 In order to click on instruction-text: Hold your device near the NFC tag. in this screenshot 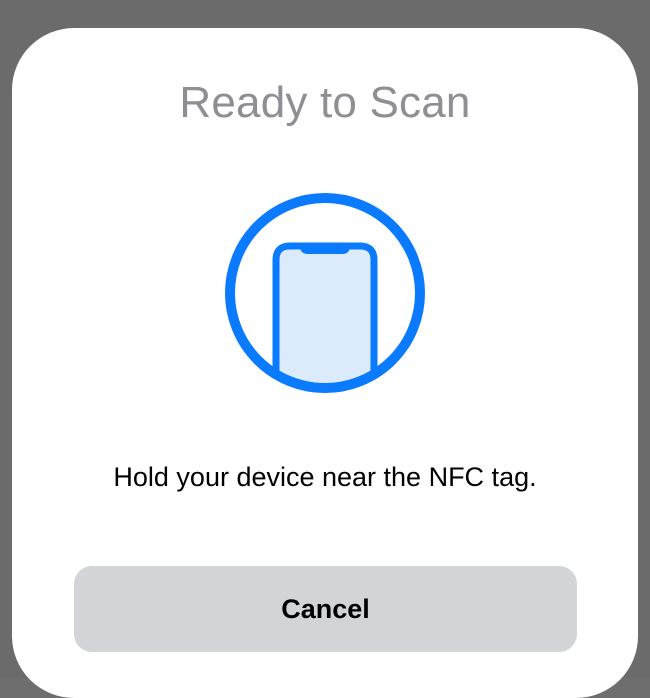, I will do `click(325, 477)`.